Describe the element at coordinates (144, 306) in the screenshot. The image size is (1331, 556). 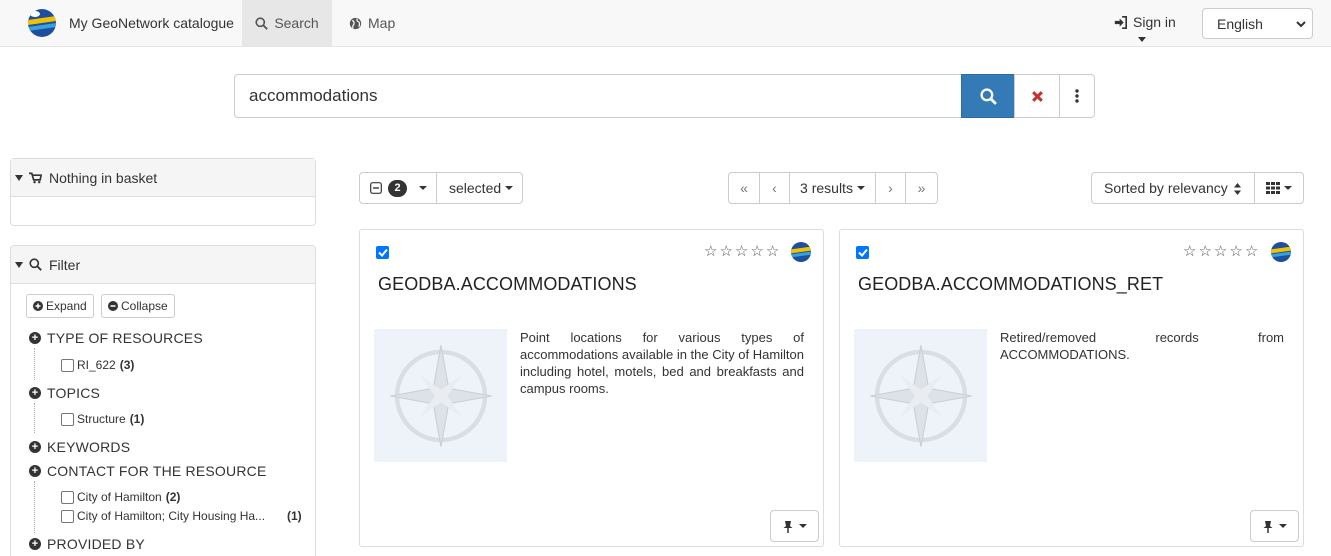
I see `collapse-label: Collapse` at that location.